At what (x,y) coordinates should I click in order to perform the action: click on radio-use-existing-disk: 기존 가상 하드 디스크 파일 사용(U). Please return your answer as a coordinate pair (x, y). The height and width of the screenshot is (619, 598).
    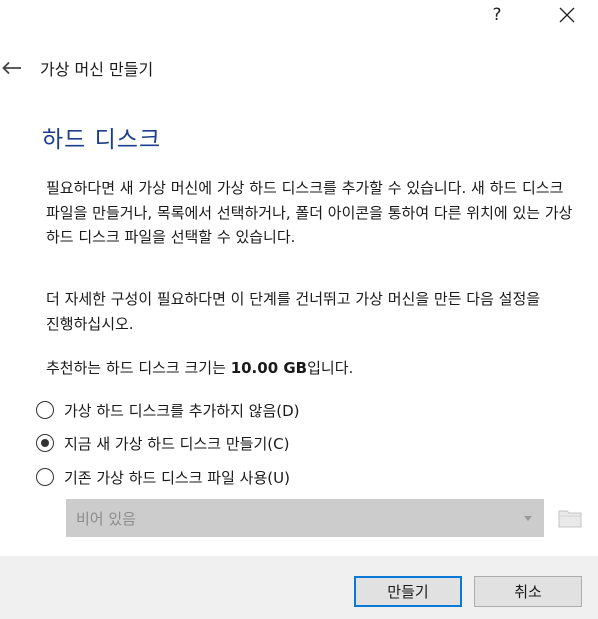
    Looking at the image, I should click on (163, 477).